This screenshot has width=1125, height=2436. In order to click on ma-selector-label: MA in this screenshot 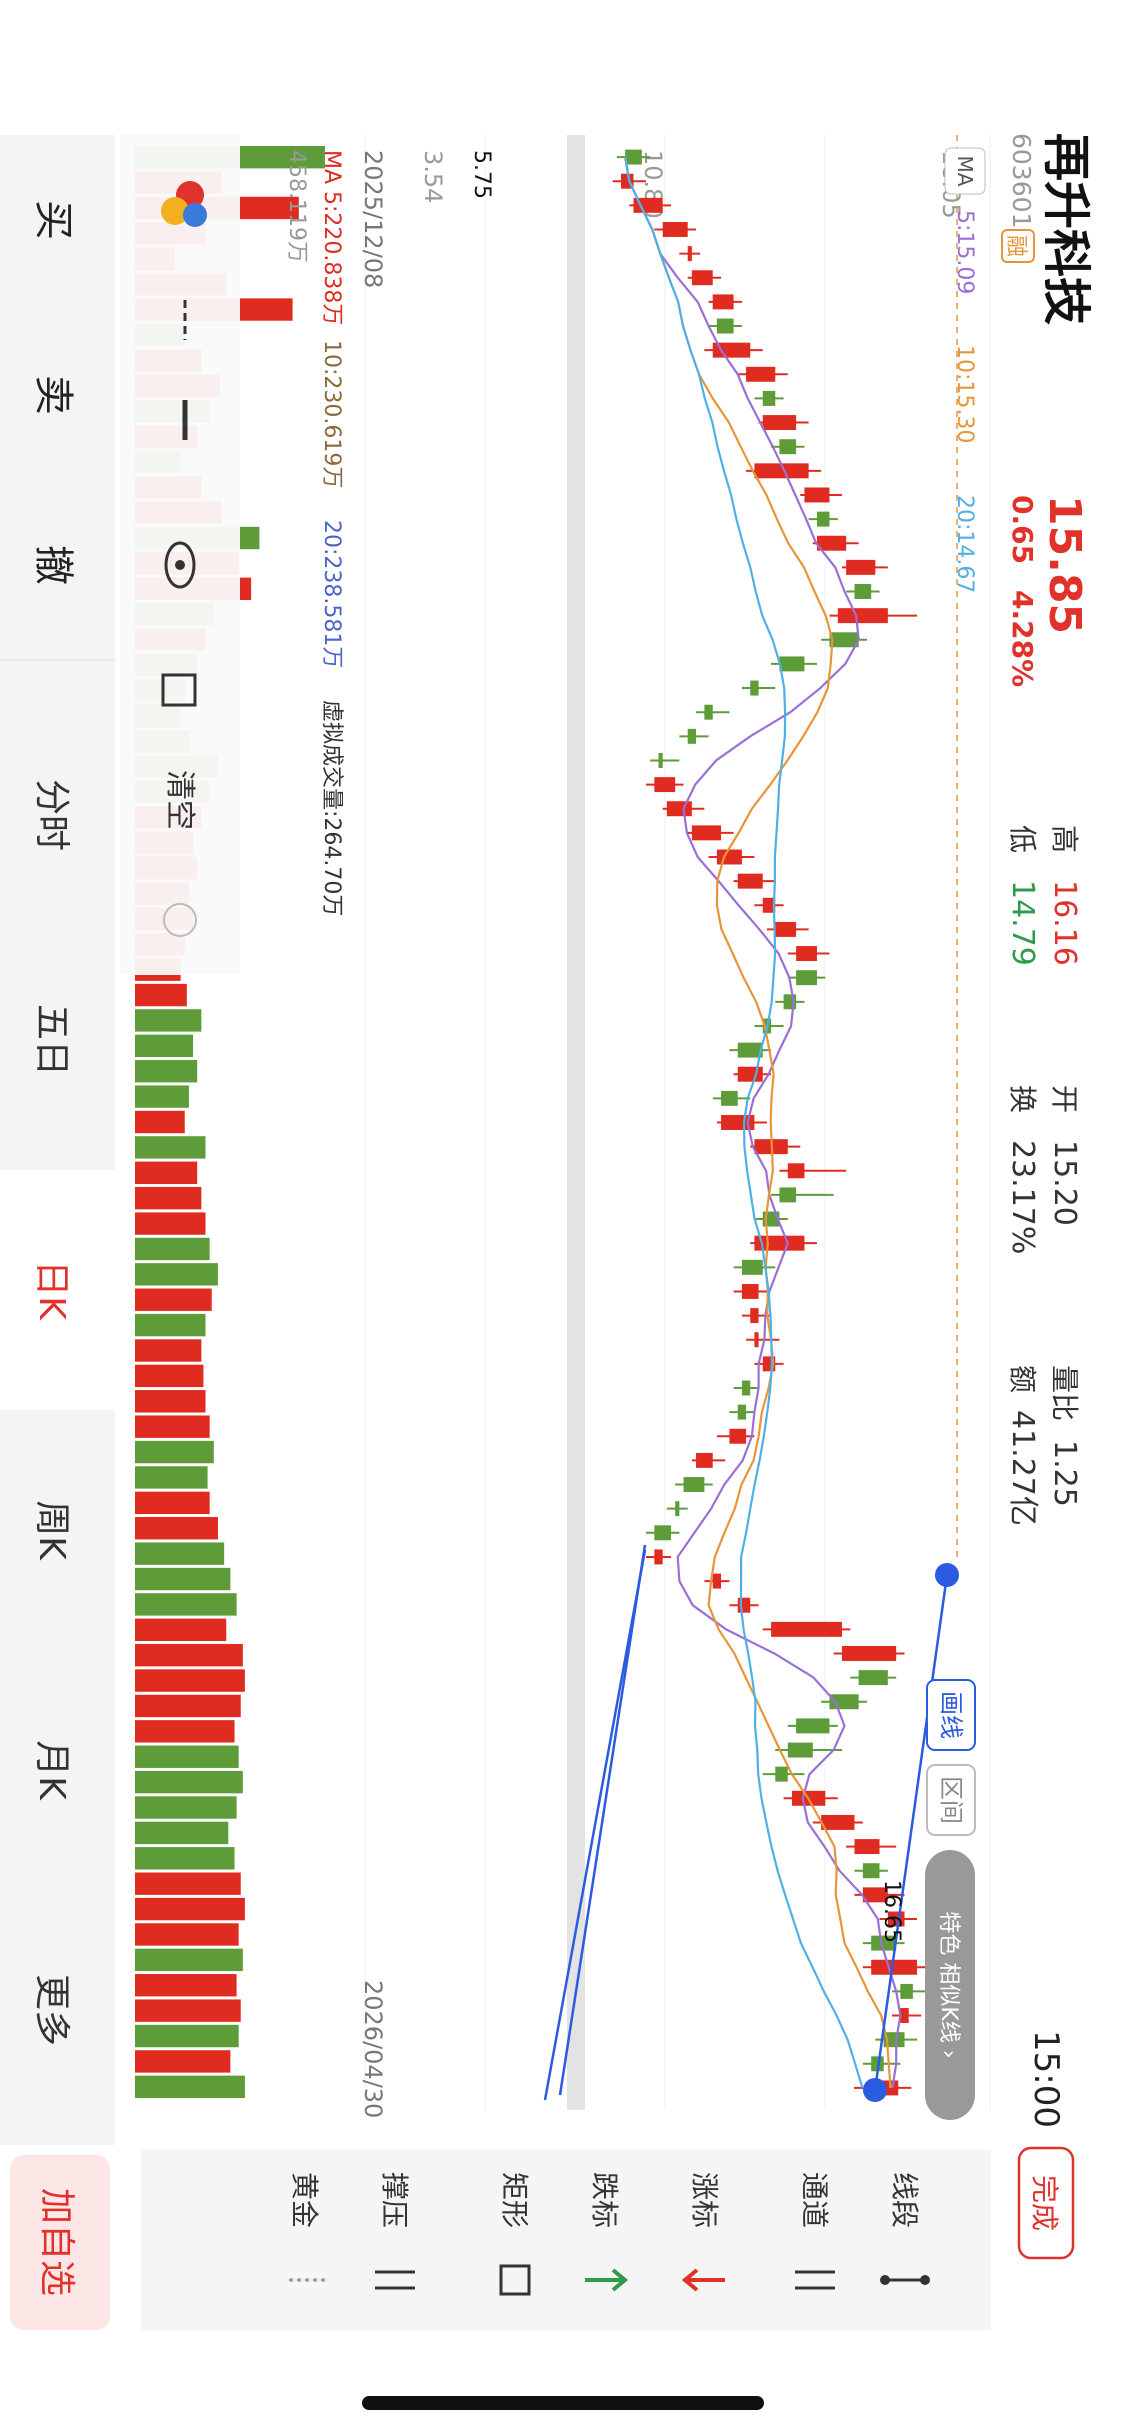, I will do `click(965, 171)`.